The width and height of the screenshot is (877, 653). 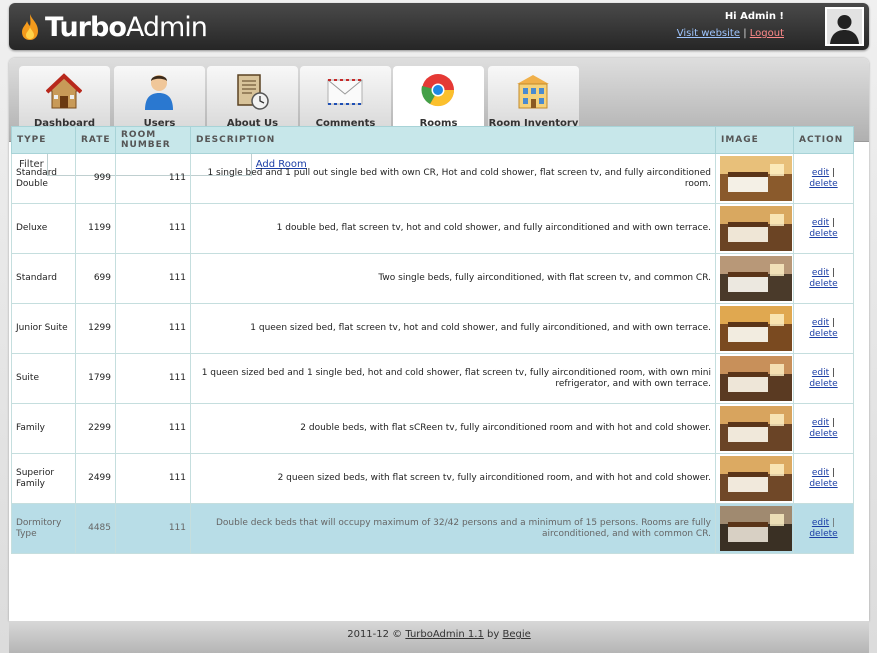 What do you see at coordinates (95, 178) in the screenshot?
I see `cell-rate: 999` at bounding box center [95, 178].